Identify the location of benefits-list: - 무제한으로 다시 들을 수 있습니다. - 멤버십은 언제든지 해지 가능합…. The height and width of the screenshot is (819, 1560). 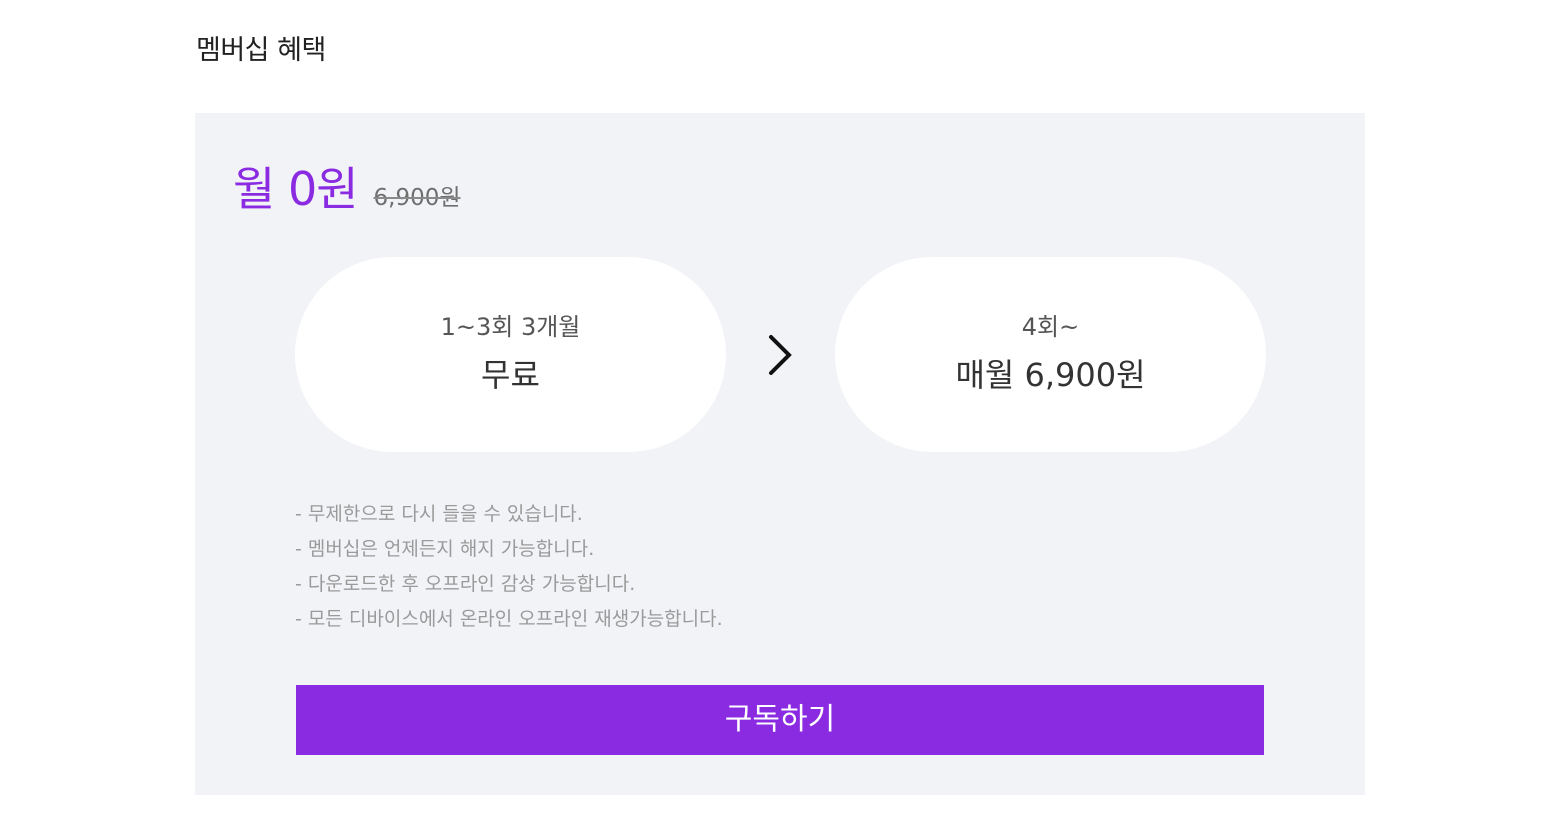
(509, 573).